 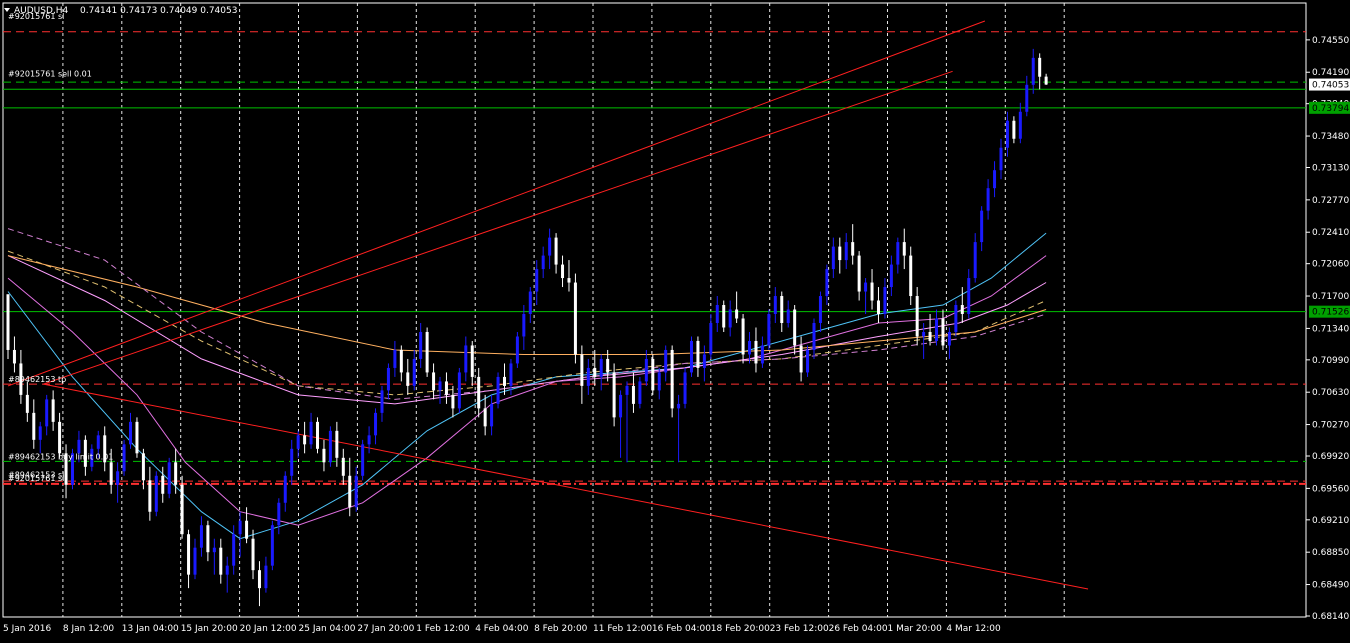 What do you see at coordinates (1330, 41) in the screenshot?
I see `y-tick-label: 0.74550` at bounding box center [1330, 41].